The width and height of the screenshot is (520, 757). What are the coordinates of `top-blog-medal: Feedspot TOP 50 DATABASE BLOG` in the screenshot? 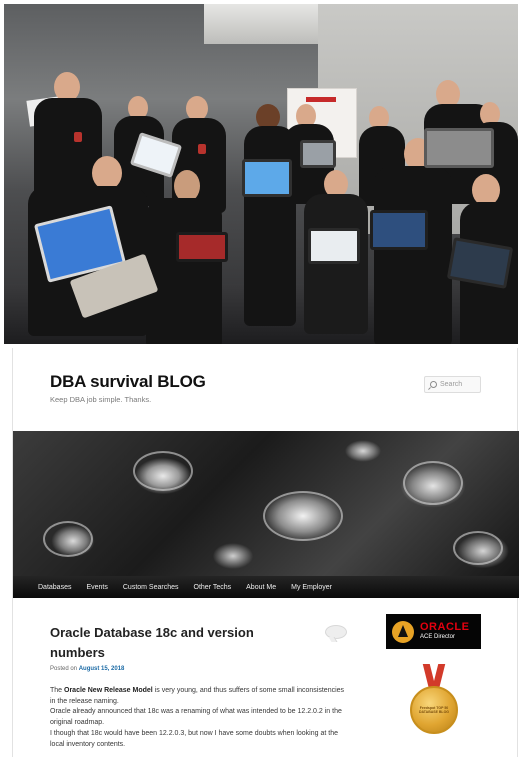 It's located at (434, 710).